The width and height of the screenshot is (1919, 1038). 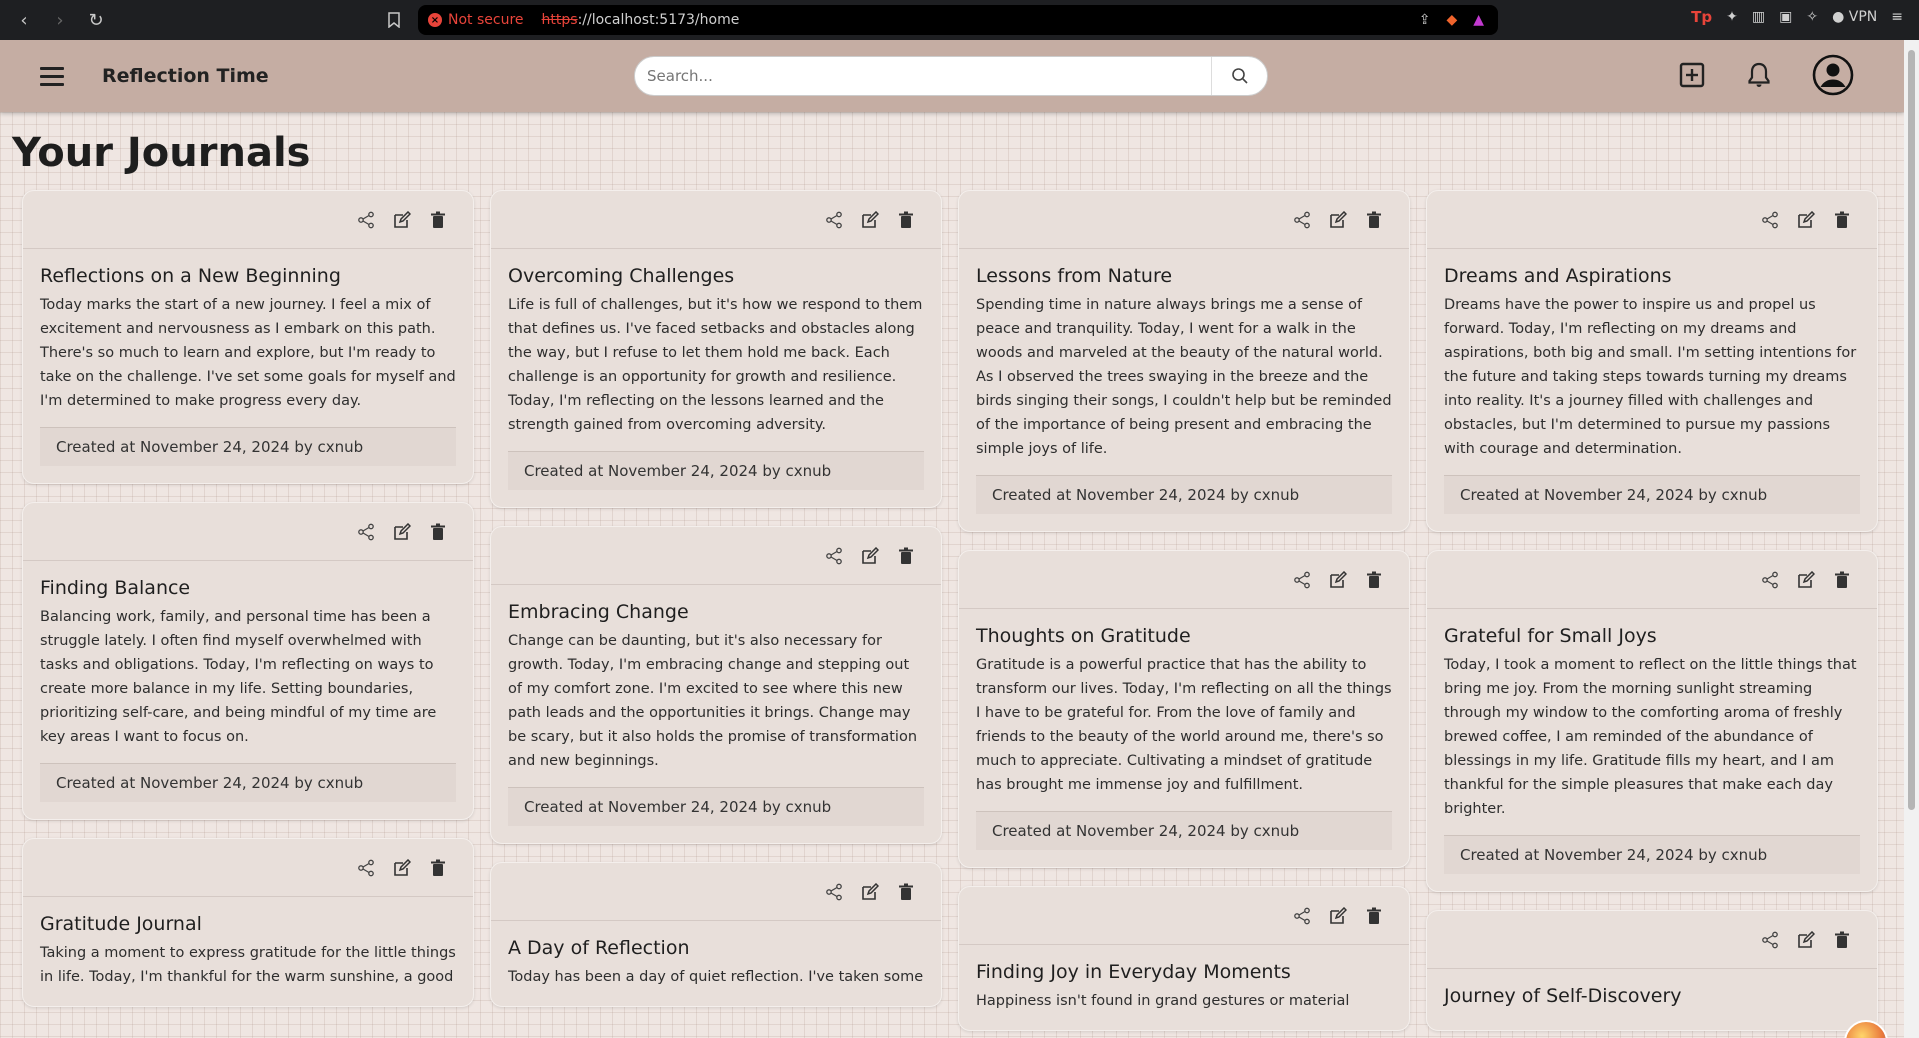 What do you see at coordinates (716, 276) in the screenshot?
I see `card-title: Overcoming Challenges` at bounding box center [716, 276].